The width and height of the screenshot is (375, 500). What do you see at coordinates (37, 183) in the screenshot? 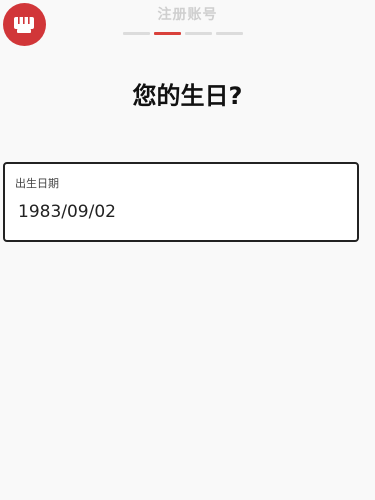
I see `birthdate-label: 出生日期` at bounding box center [37, 183].